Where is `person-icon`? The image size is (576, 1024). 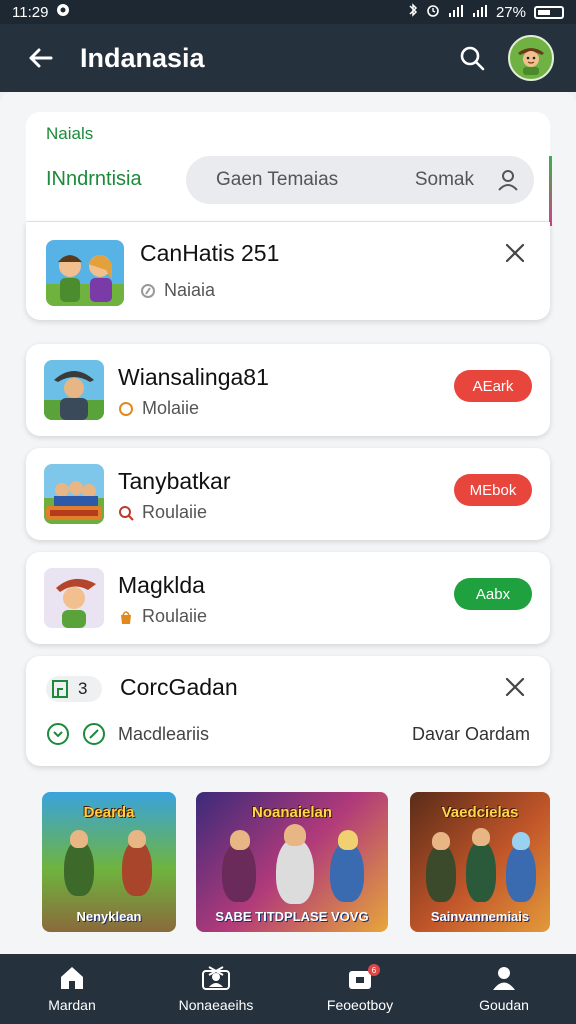
person-icon is located at coordinates (504, 978).